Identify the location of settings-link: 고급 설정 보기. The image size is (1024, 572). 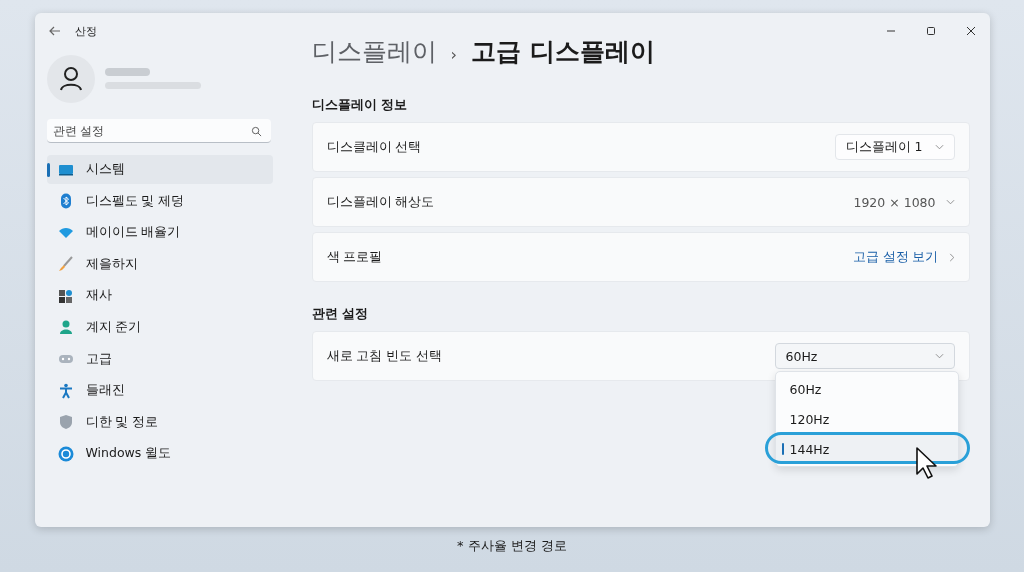
(895, 257).